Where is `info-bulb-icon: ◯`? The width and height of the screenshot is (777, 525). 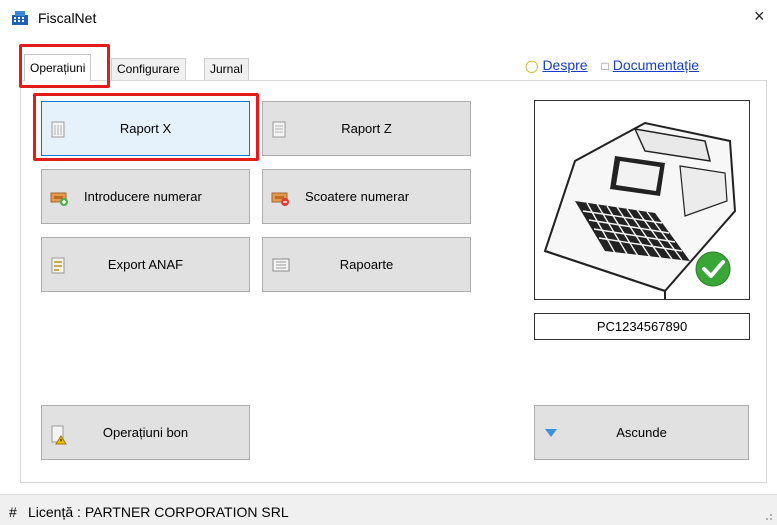
info-bulb-icon: ◯ is located at coordinates (532, 66).